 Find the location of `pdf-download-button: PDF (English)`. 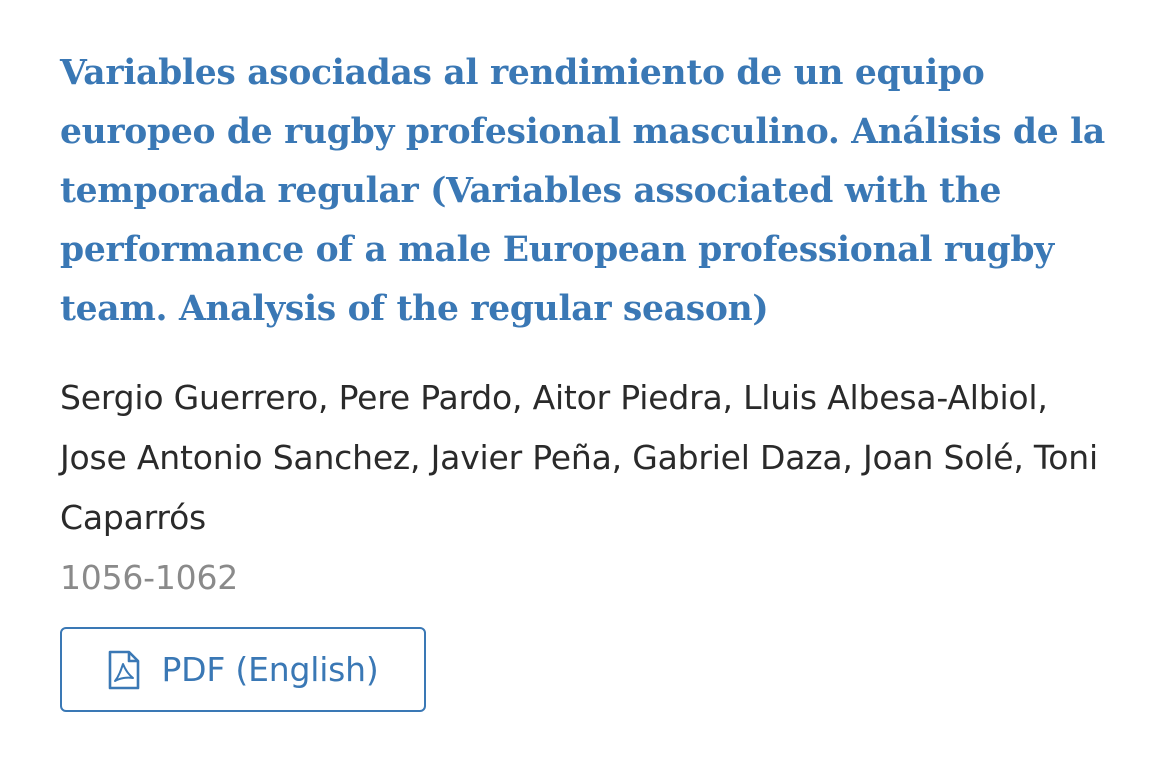

pdf-download-button: PDF (English) is located at coordinates (243, 669).